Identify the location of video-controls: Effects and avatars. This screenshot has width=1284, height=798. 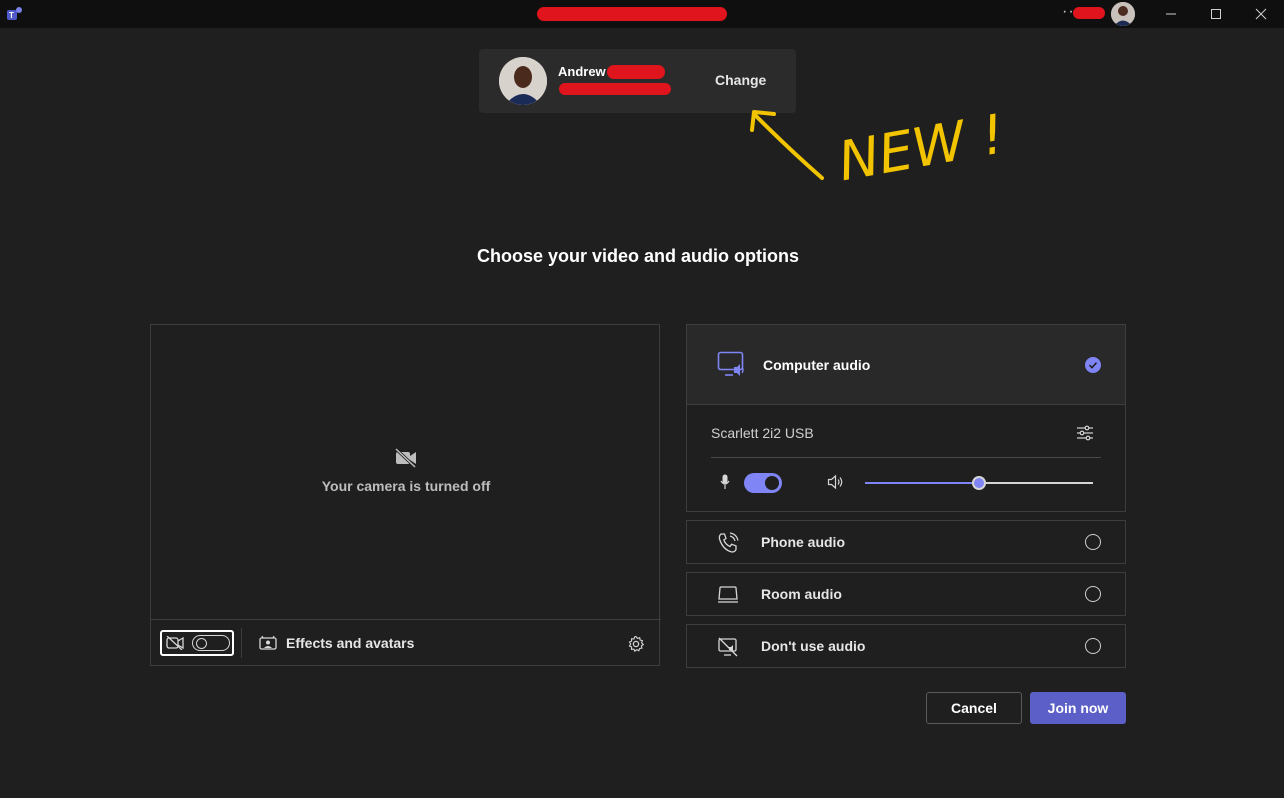
(406, 642).